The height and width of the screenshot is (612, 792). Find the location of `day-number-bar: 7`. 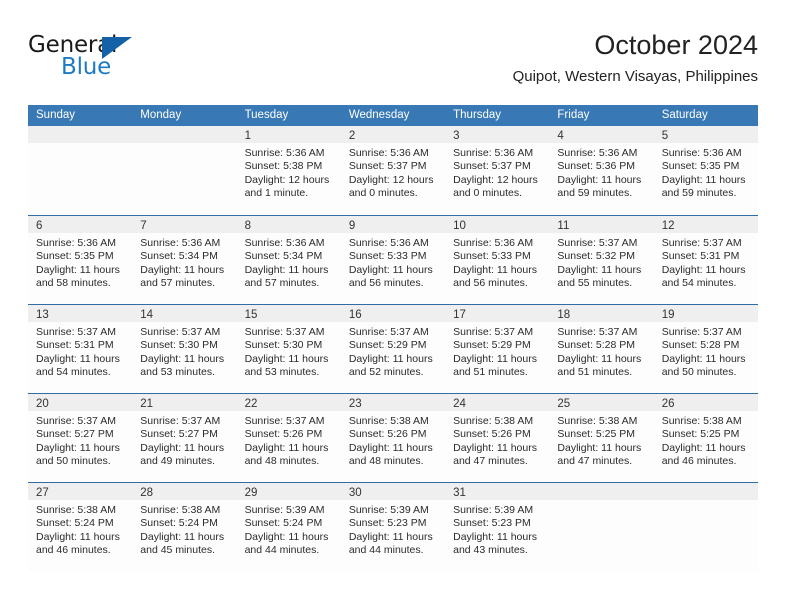

day-number-bar: 7 is located at coordinates (184, 224).